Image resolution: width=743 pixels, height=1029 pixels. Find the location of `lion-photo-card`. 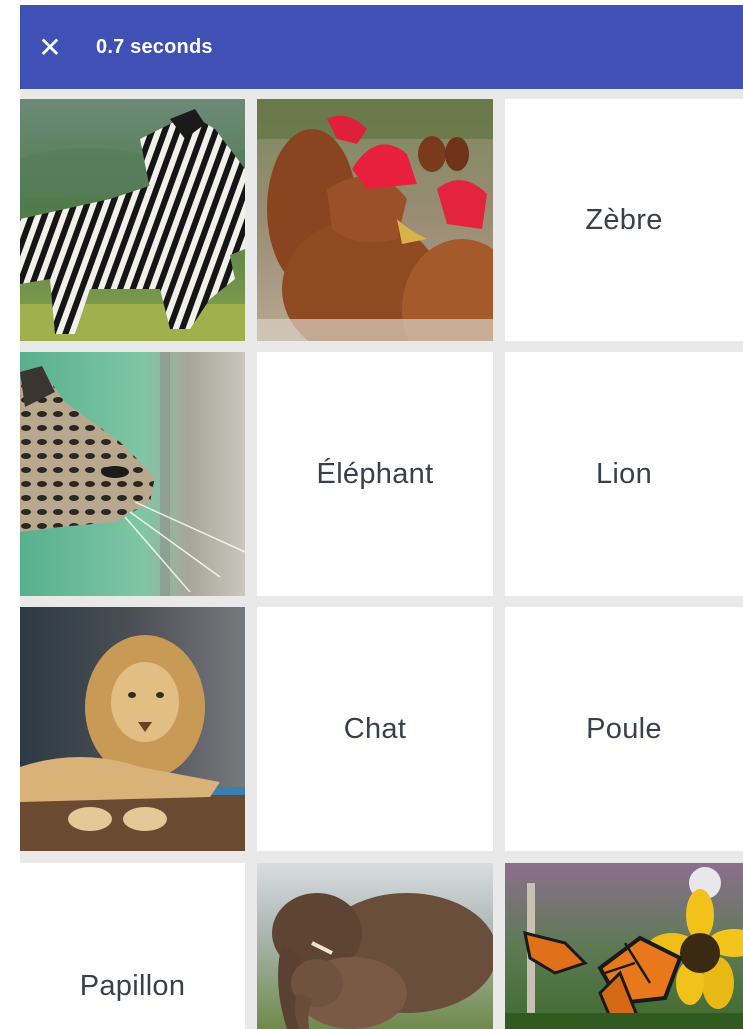

lion-photo-card is located at coordinates (132, 729).